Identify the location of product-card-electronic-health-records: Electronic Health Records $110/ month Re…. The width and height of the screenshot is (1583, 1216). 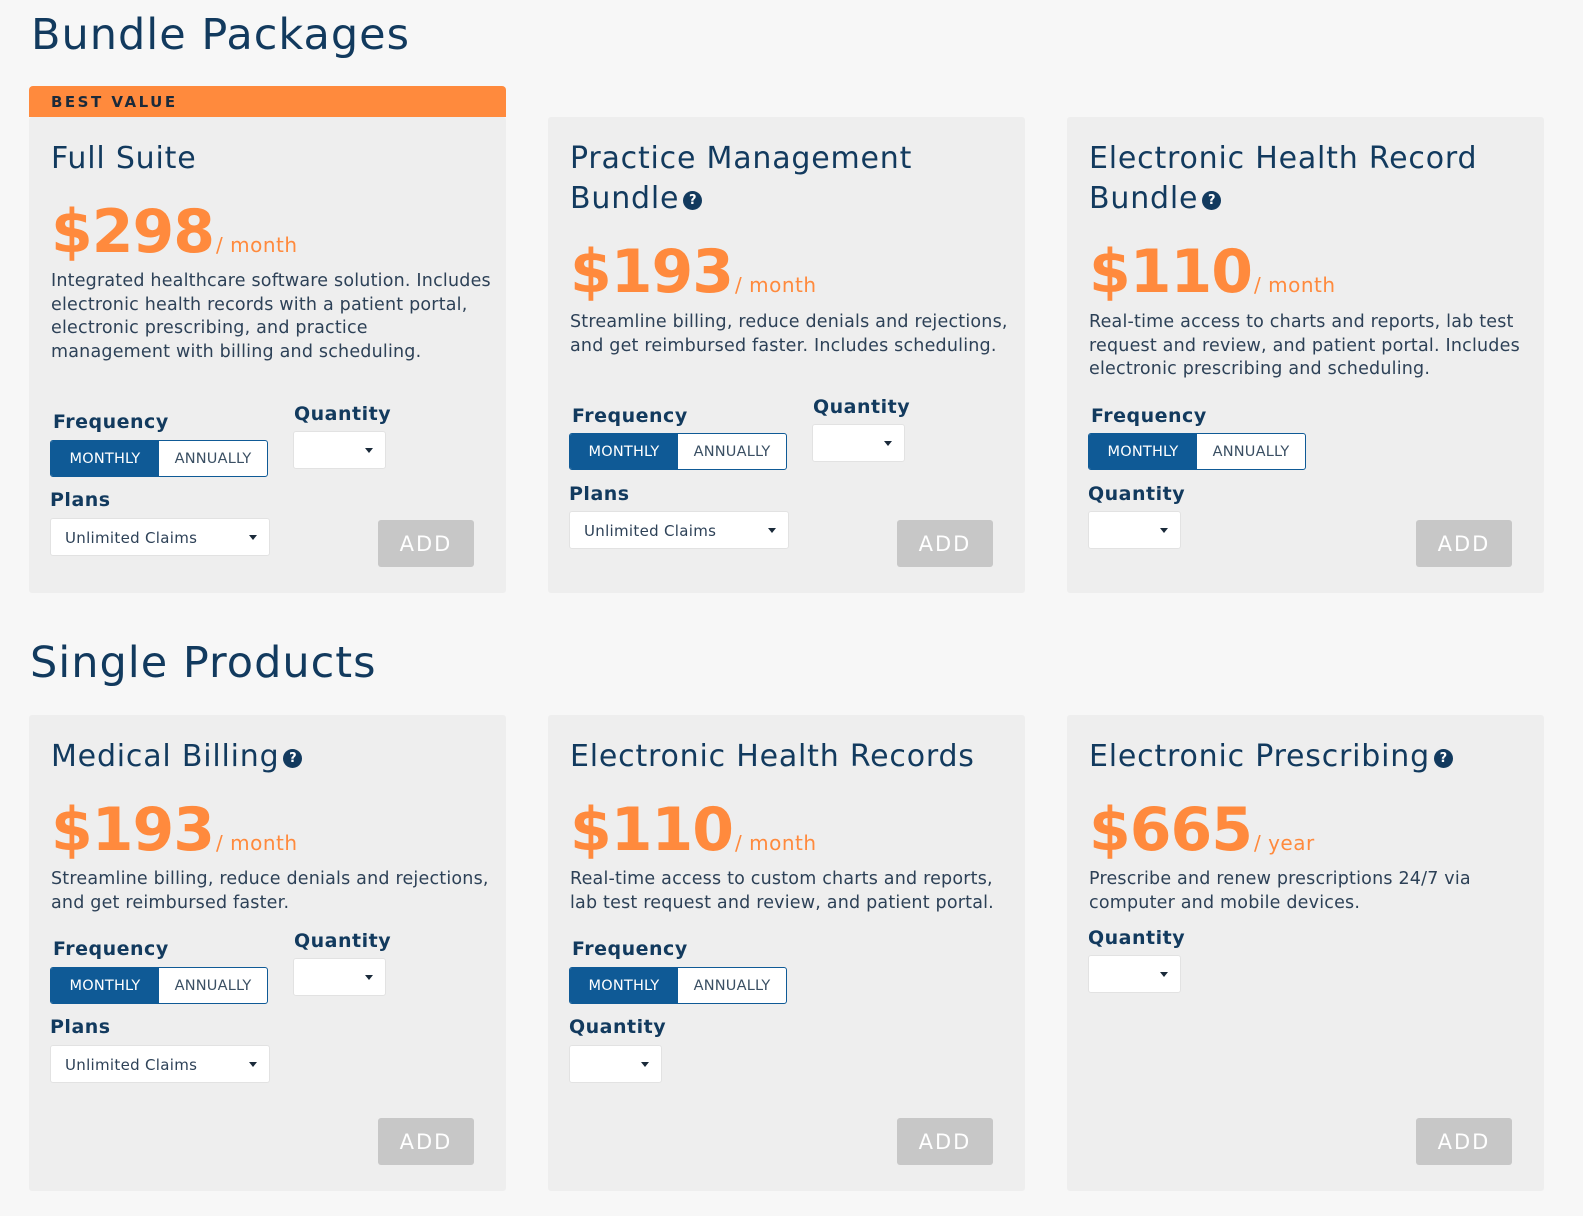
(786, 953).